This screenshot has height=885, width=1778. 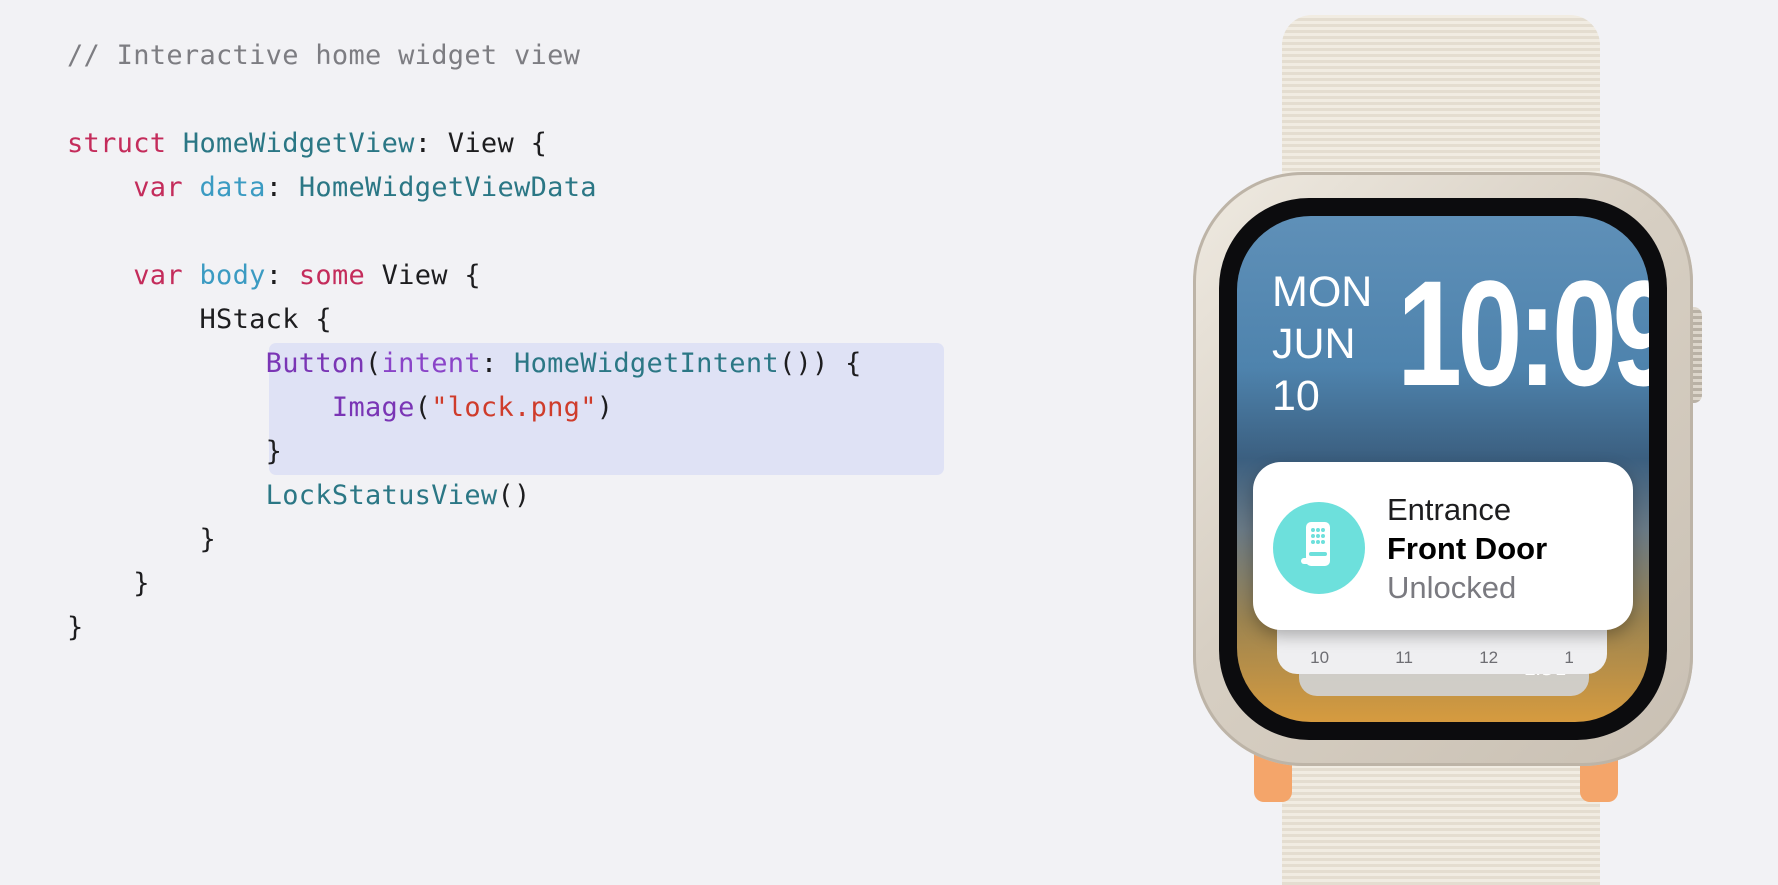 What do you see at coordinates (298, 143) in the screenshot?
I see `code-type: HomeWidgetView` at bounding box center [298, 143].